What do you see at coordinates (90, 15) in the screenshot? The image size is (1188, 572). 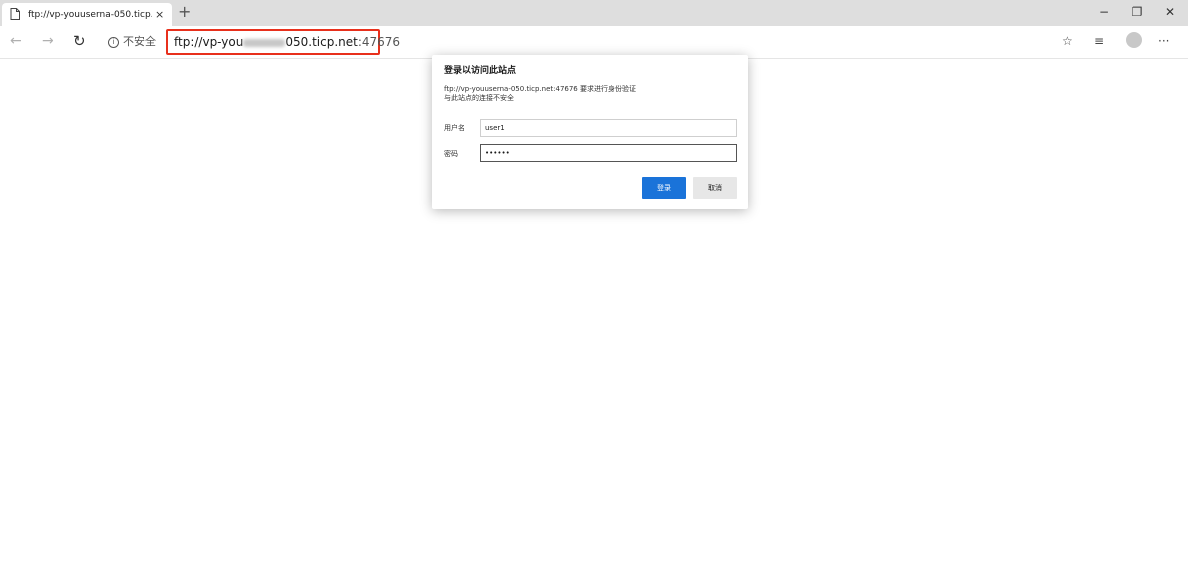 I see `tab-title: ftp://vp-youuserna-050.ticp.net:47676` at bounding box center [90, 15].